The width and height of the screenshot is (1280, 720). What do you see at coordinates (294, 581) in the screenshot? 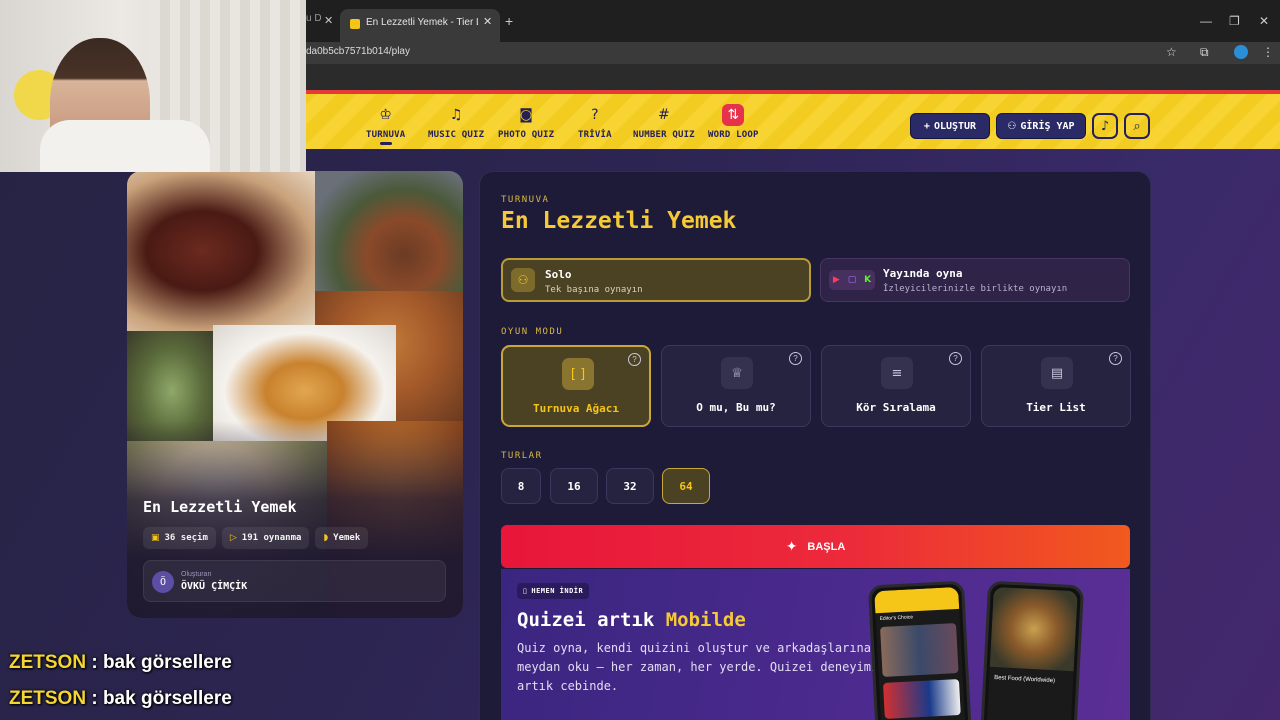
I see `creator-box: Ö Oluşturan ÖVKÜ ÇİMÇİK` at bounding box center [294, 581].